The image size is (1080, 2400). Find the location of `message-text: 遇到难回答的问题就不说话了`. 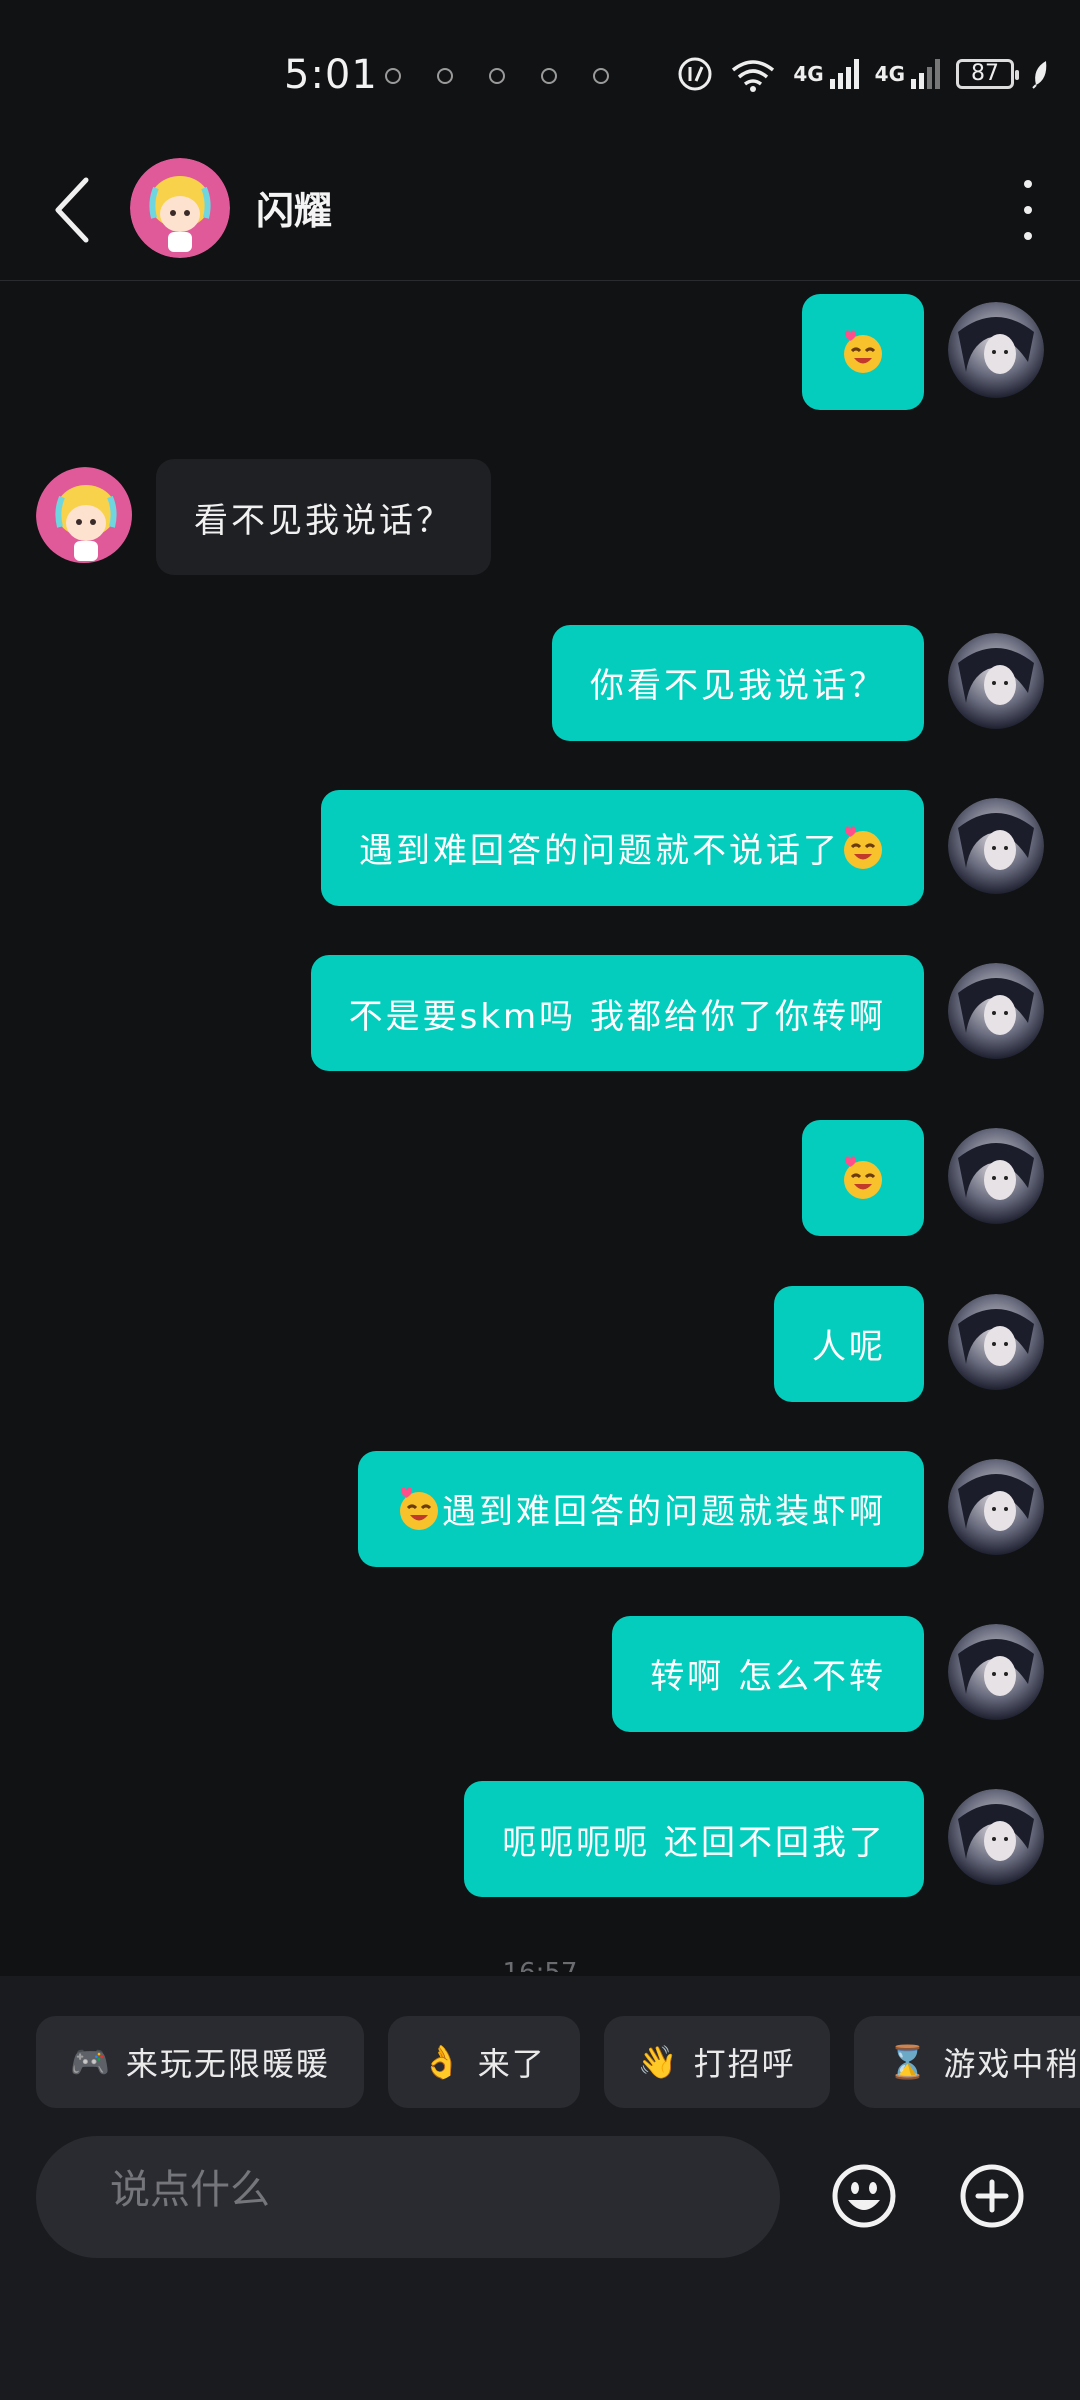

message-text: 遇到难回答的问题就不说话了 is located at coordinates (599, 851).